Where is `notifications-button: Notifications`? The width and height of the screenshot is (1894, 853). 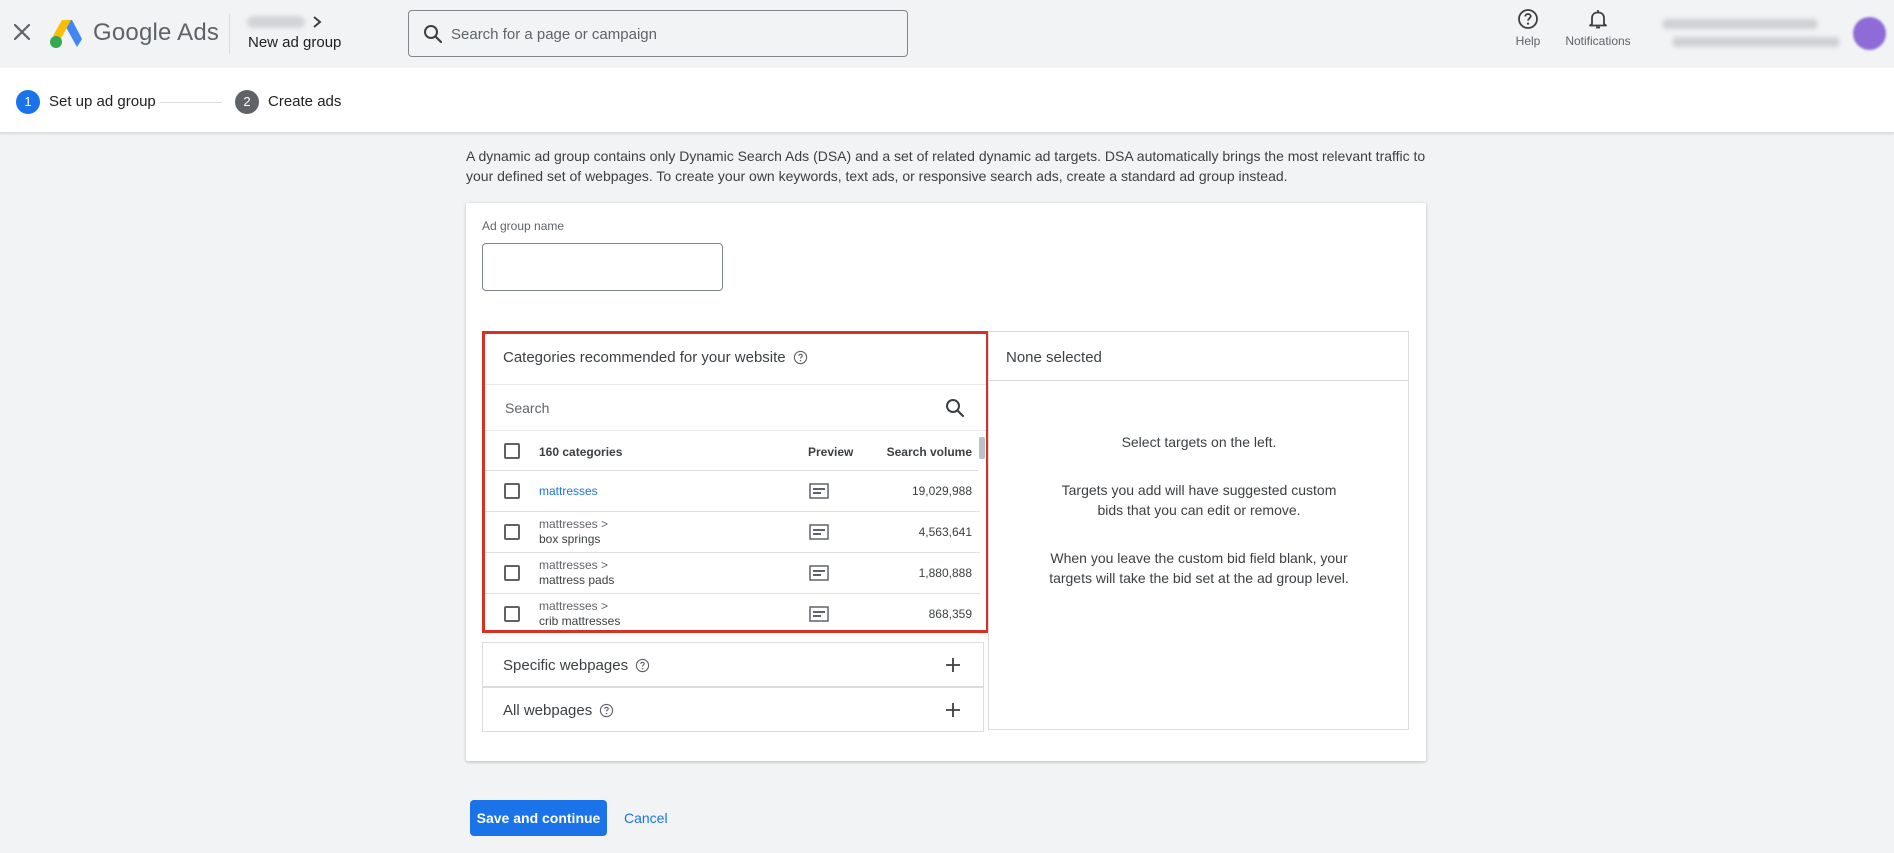 notifications-button: Notifications is located at coordinates (1598, 28).